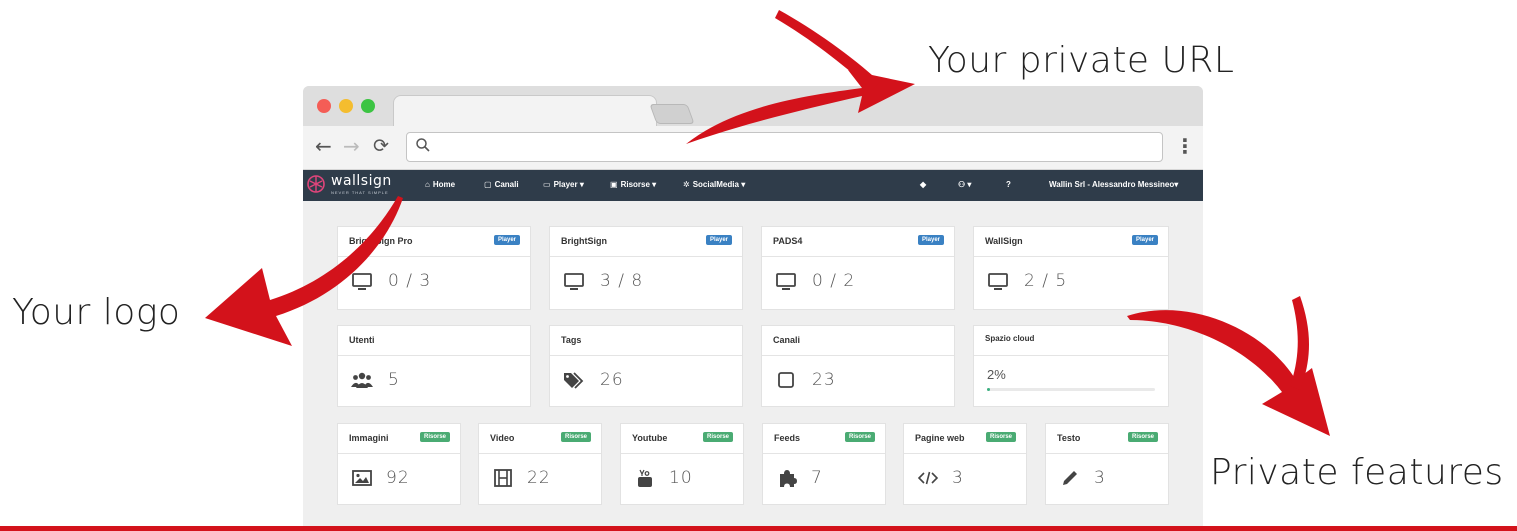 This screenshot has width=1517, height=531. What do you see at coordinates (1100, 478) in the screenshot?
I see `text-count: 3` at bounding box center [1100, 478].